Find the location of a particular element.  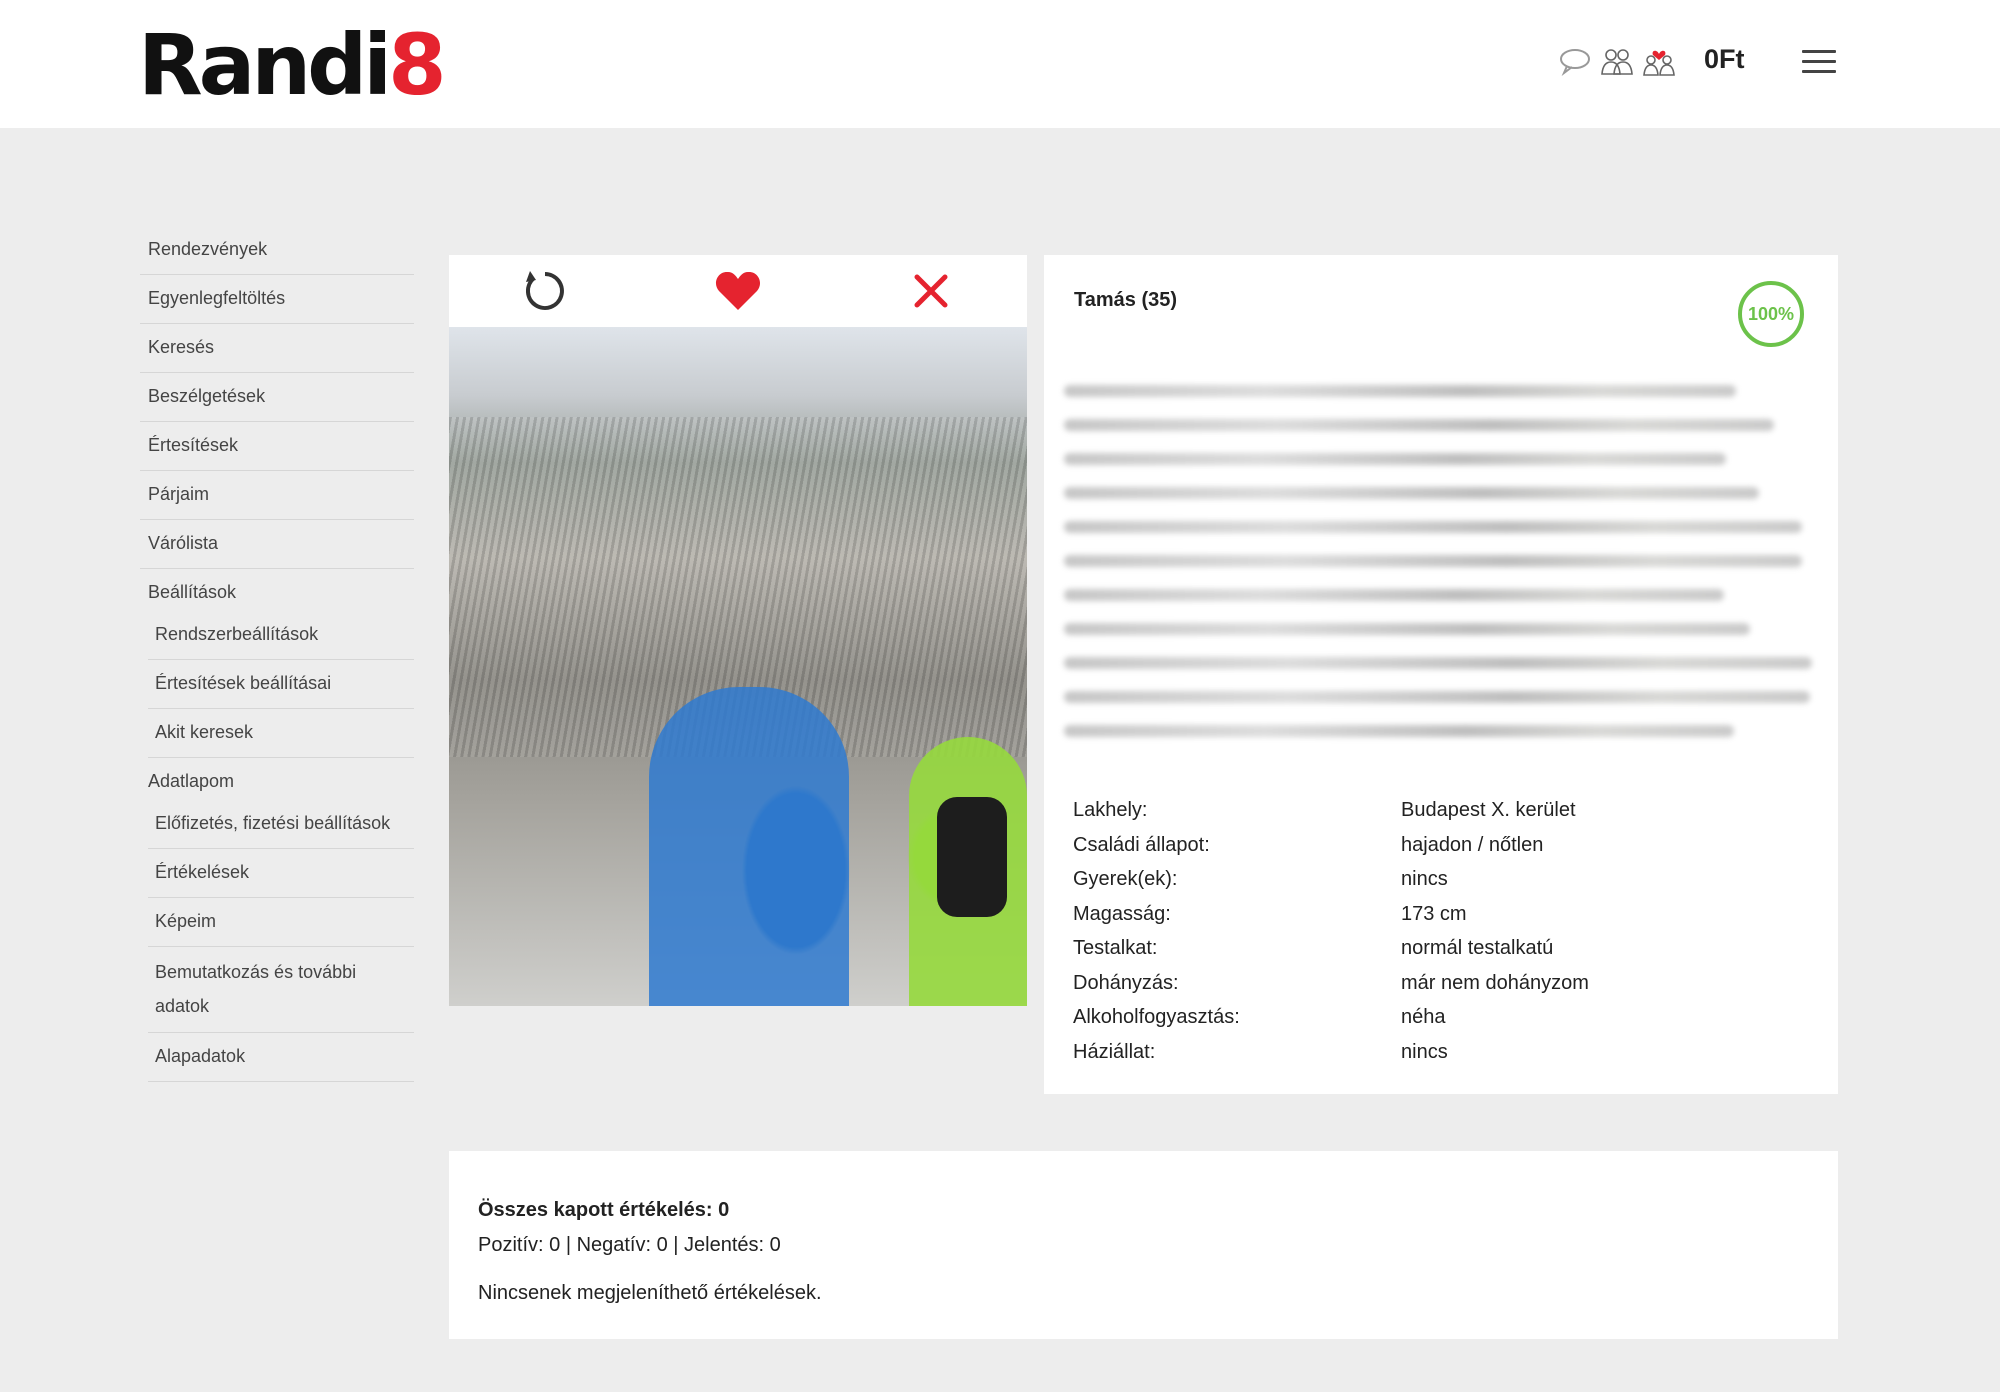

photo-runner is located at coordinates (749, 846).